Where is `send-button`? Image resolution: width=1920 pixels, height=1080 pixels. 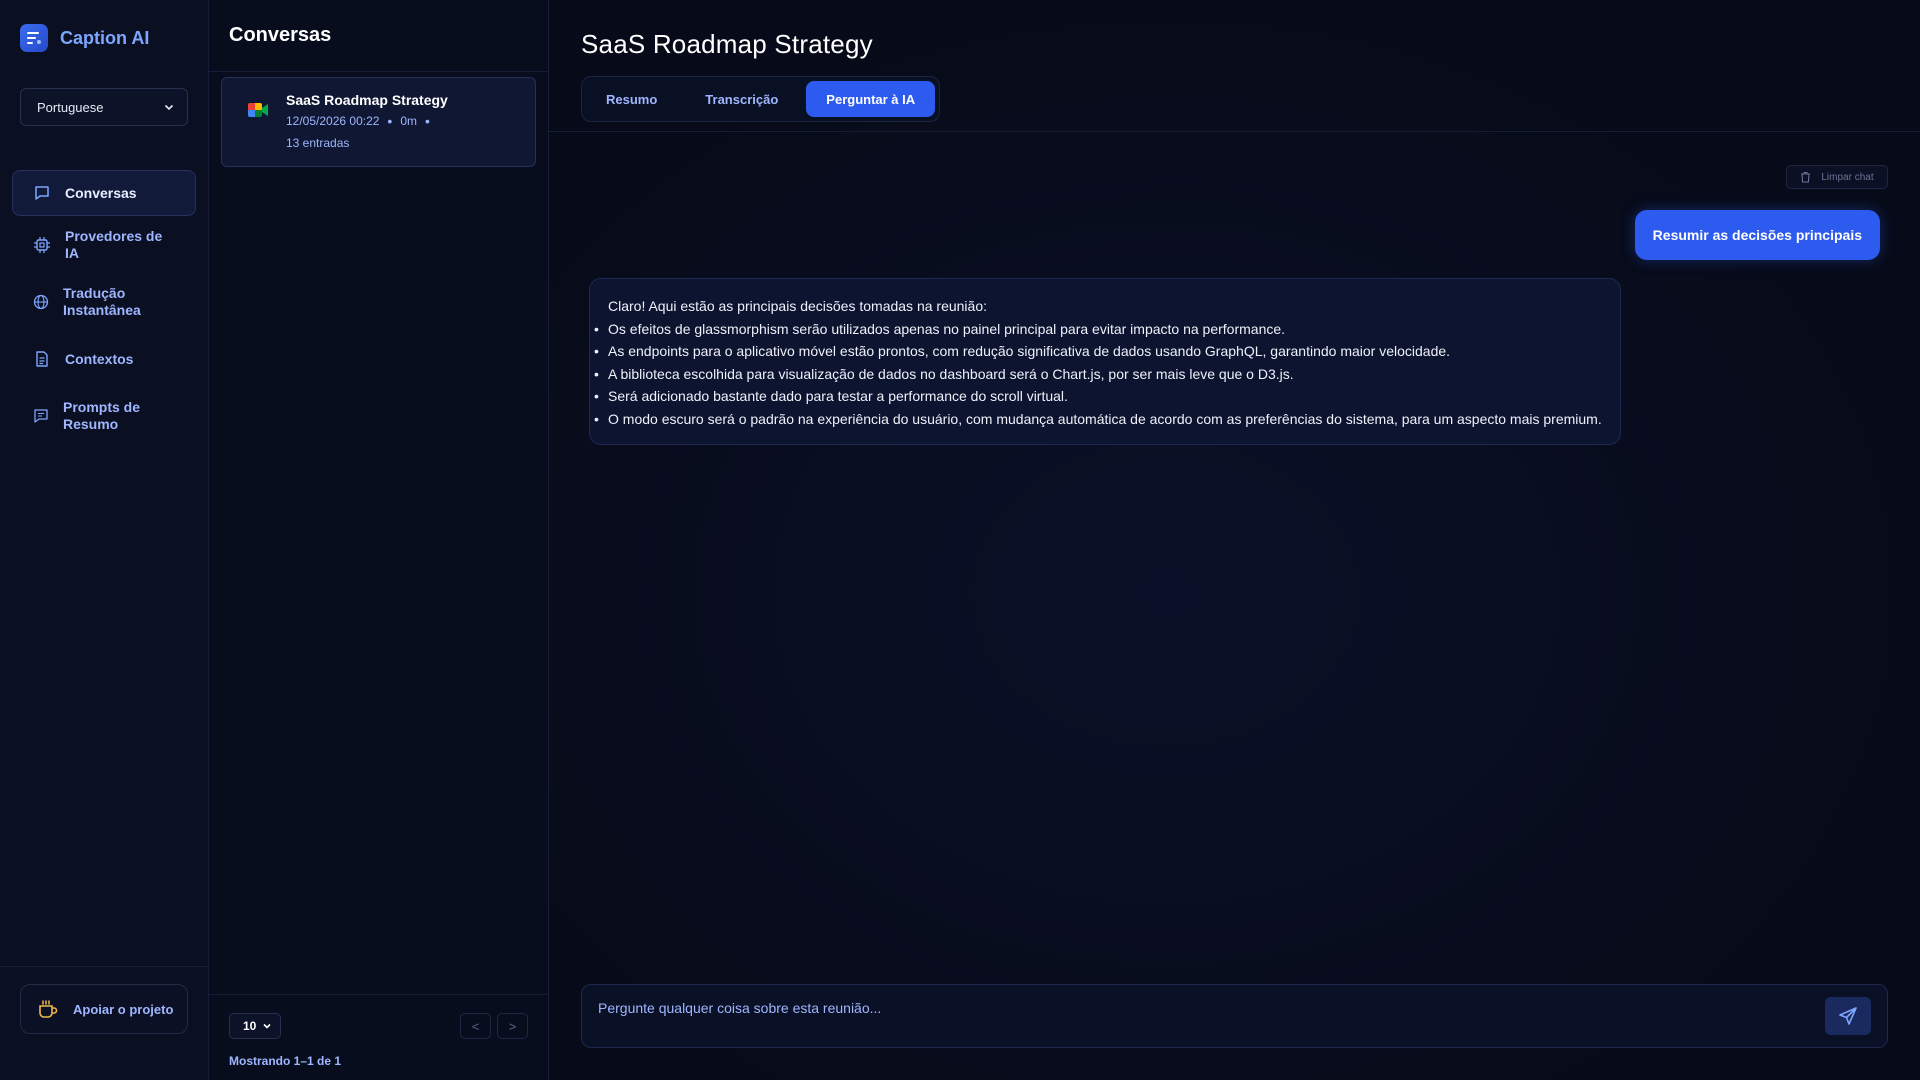 send-button is located at coordinates (1848, 1016).